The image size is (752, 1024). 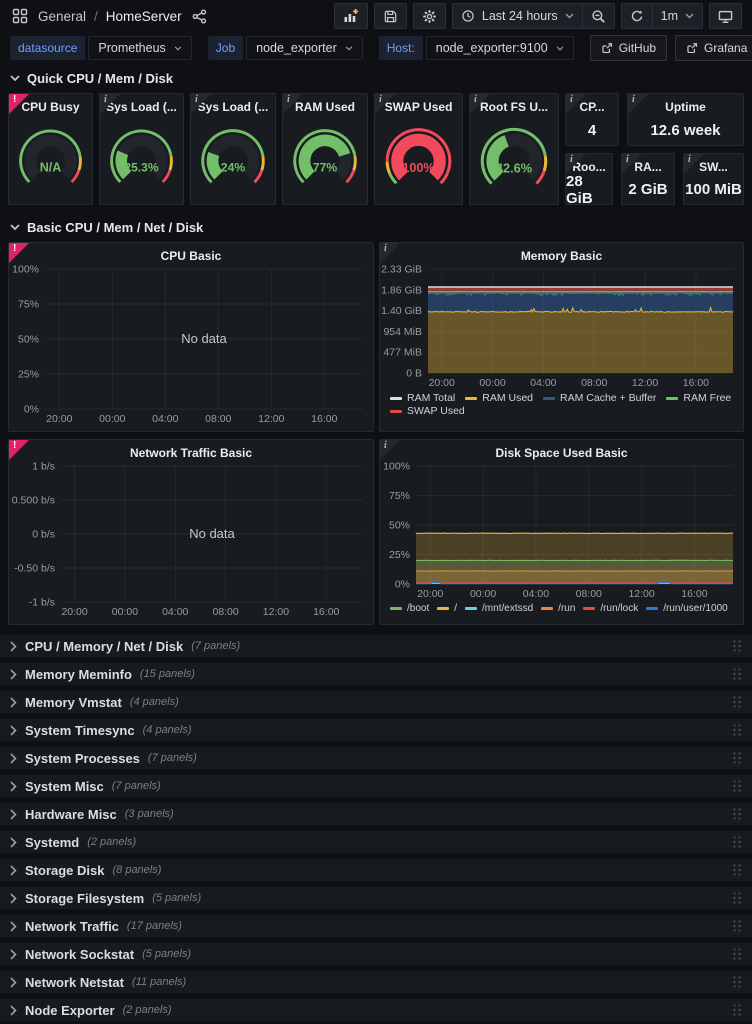 I want to click on legend-label: SWAP Used, so click(x=436, y=411).